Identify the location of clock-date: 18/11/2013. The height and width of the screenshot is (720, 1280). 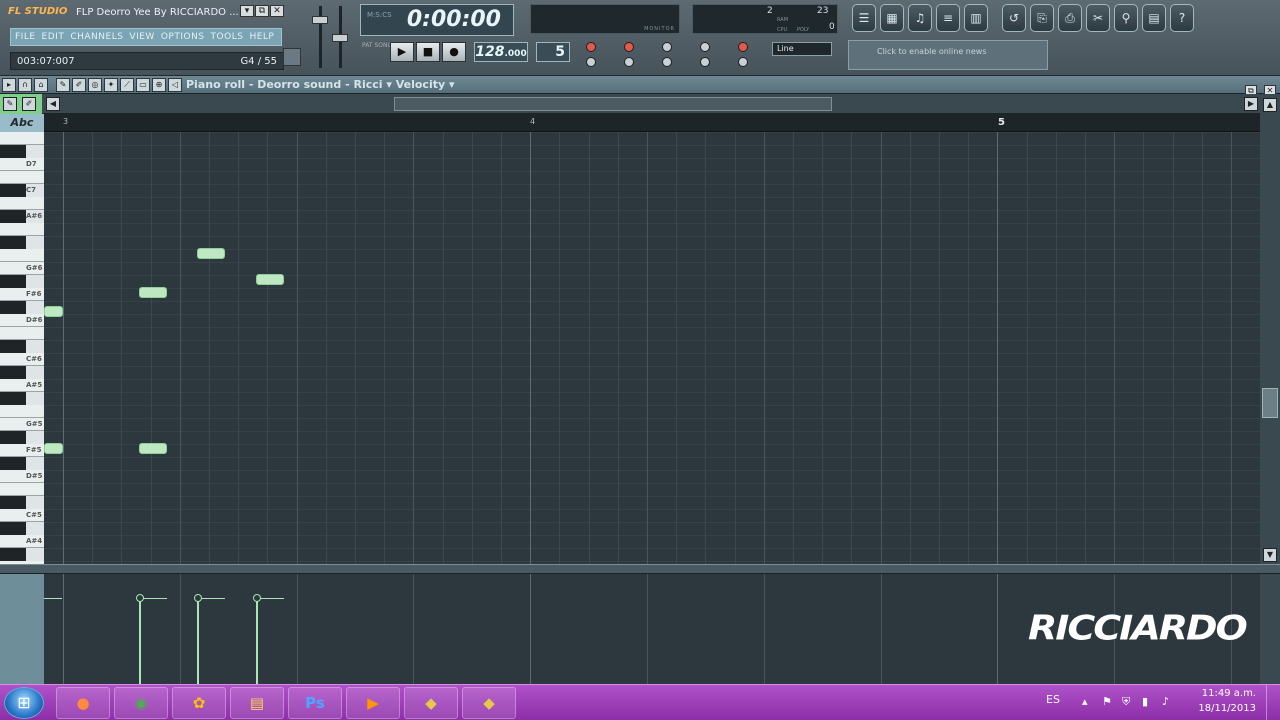
(1227, 708).